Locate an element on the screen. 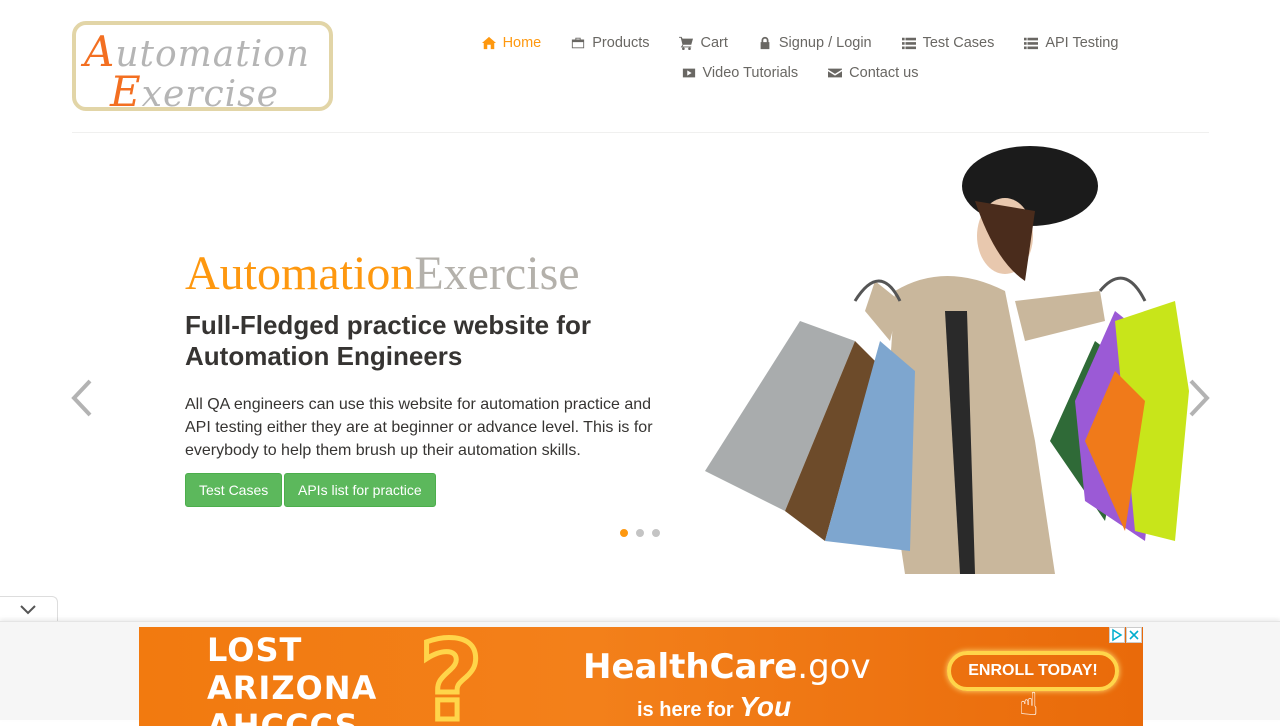 The width and height of the screenshot is (1280, 726). lock-icon is located at coordinates (765, 43).